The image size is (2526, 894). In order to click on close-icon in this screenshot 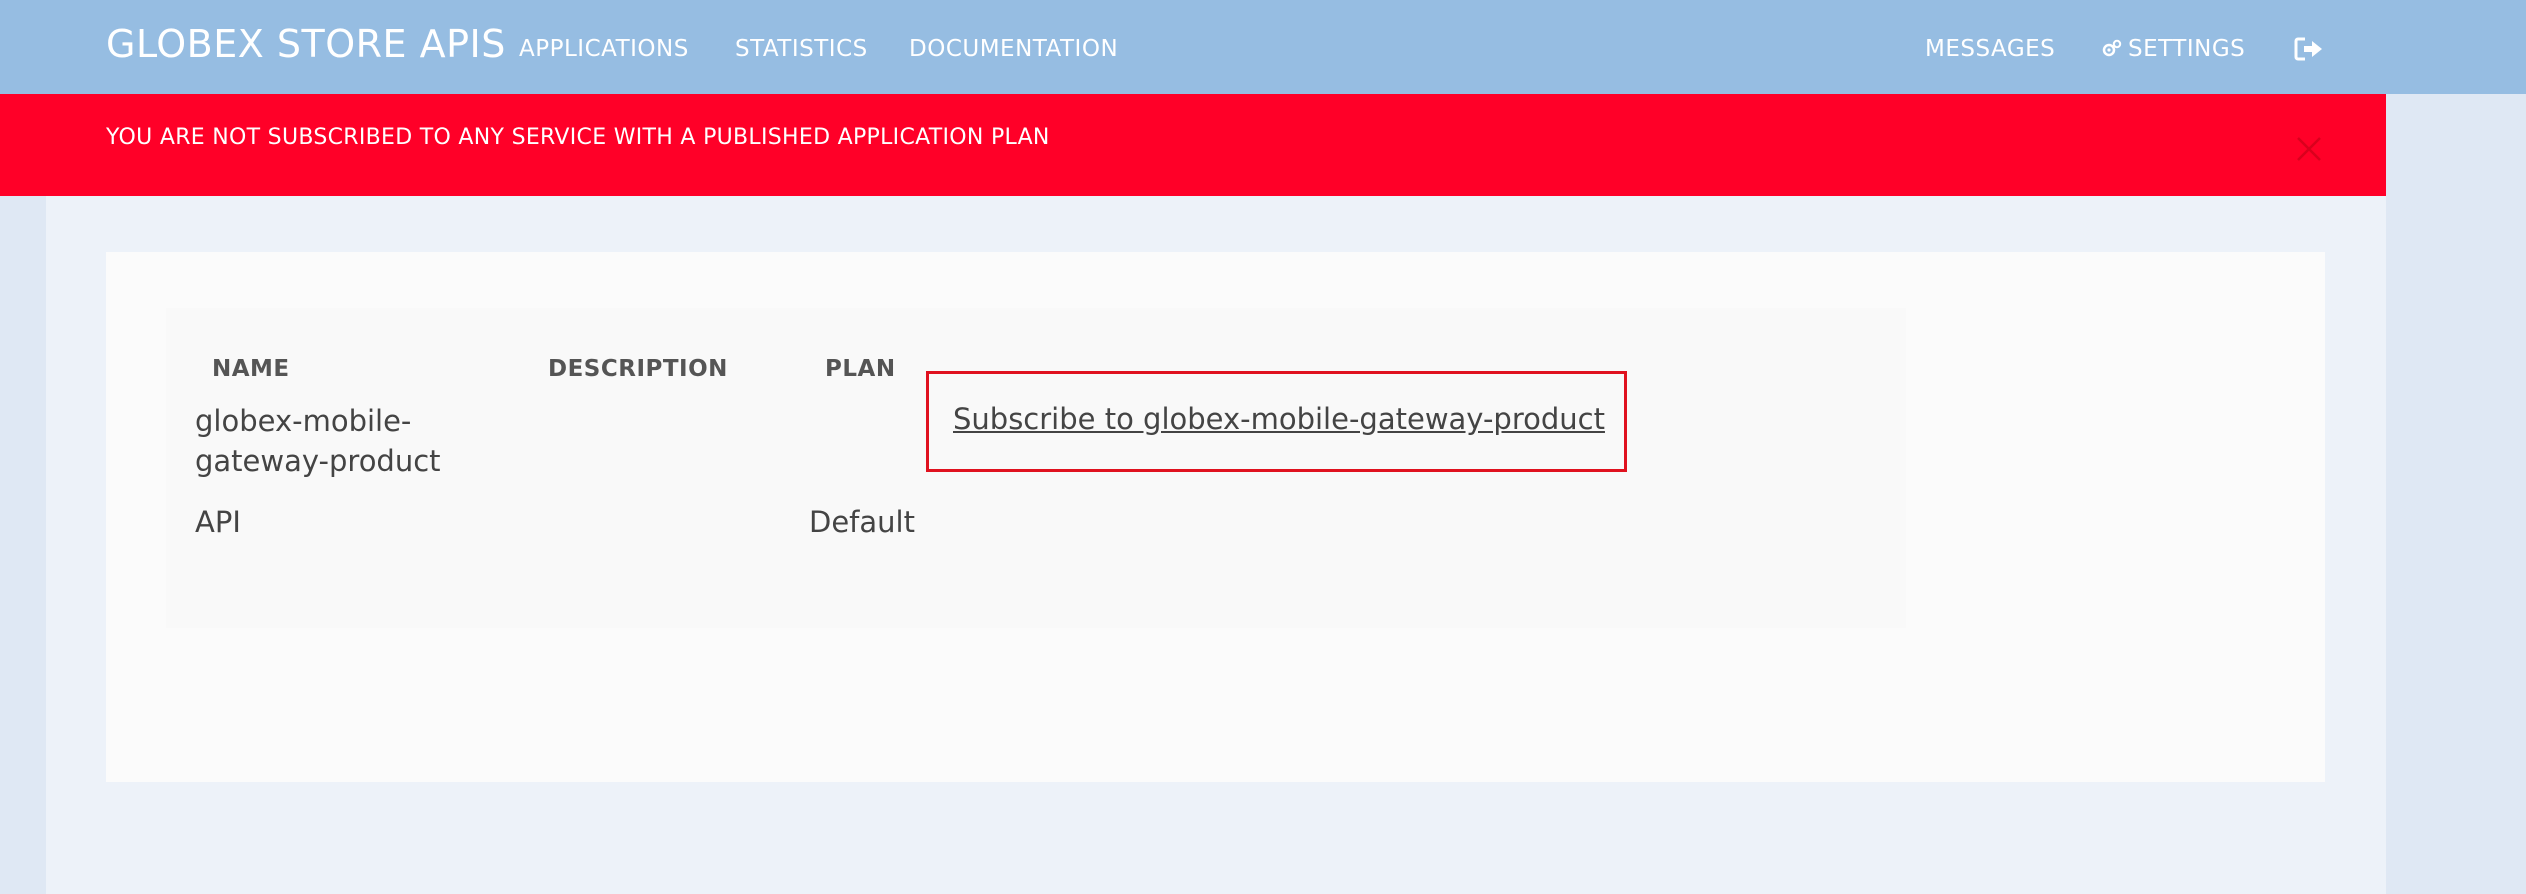, I will do `click(2309, 149)`.